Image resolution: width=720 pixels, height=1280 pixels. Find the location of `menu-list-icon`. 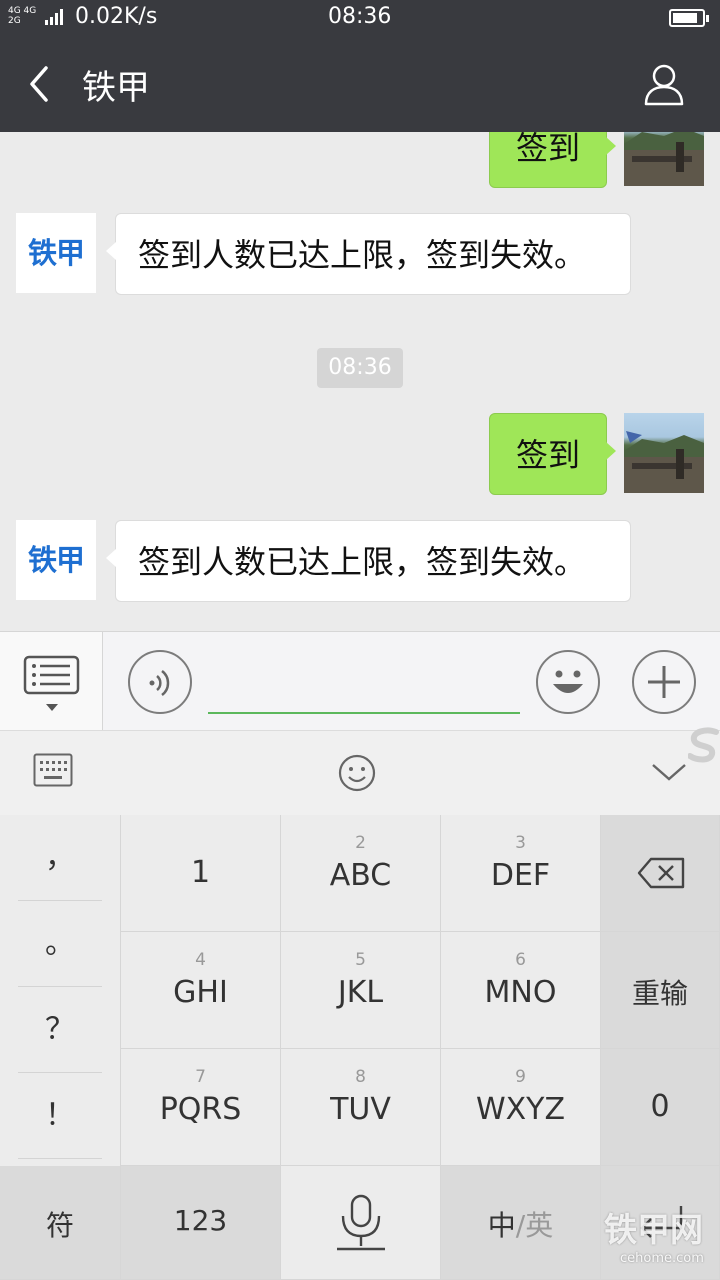

menu-list-icon is located at coordinates (51, 683).